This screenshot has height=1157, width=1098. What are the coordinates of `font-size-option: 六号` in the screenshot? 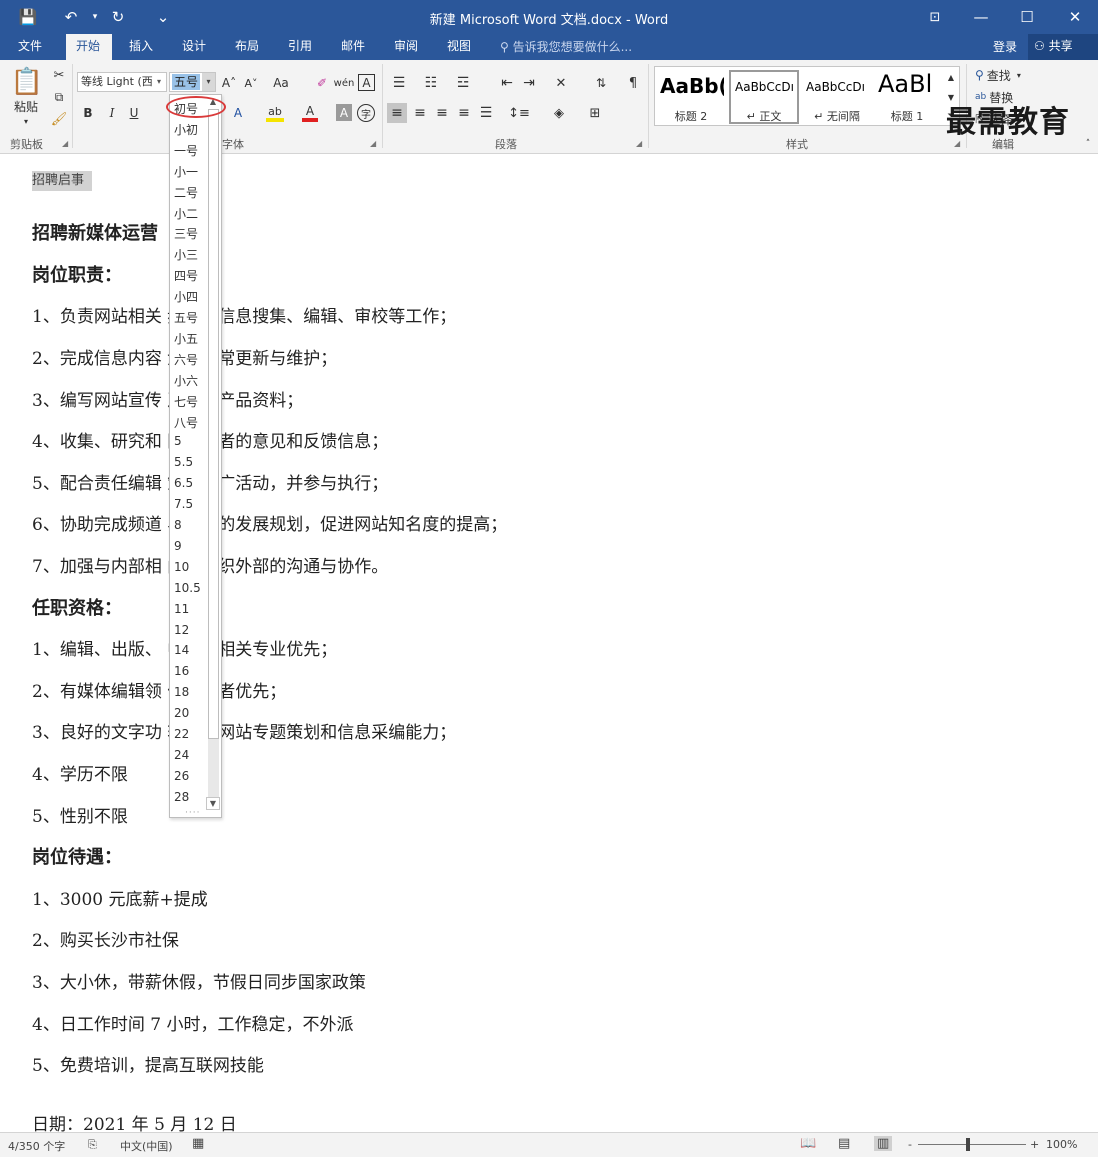 It's located at (186, 359).